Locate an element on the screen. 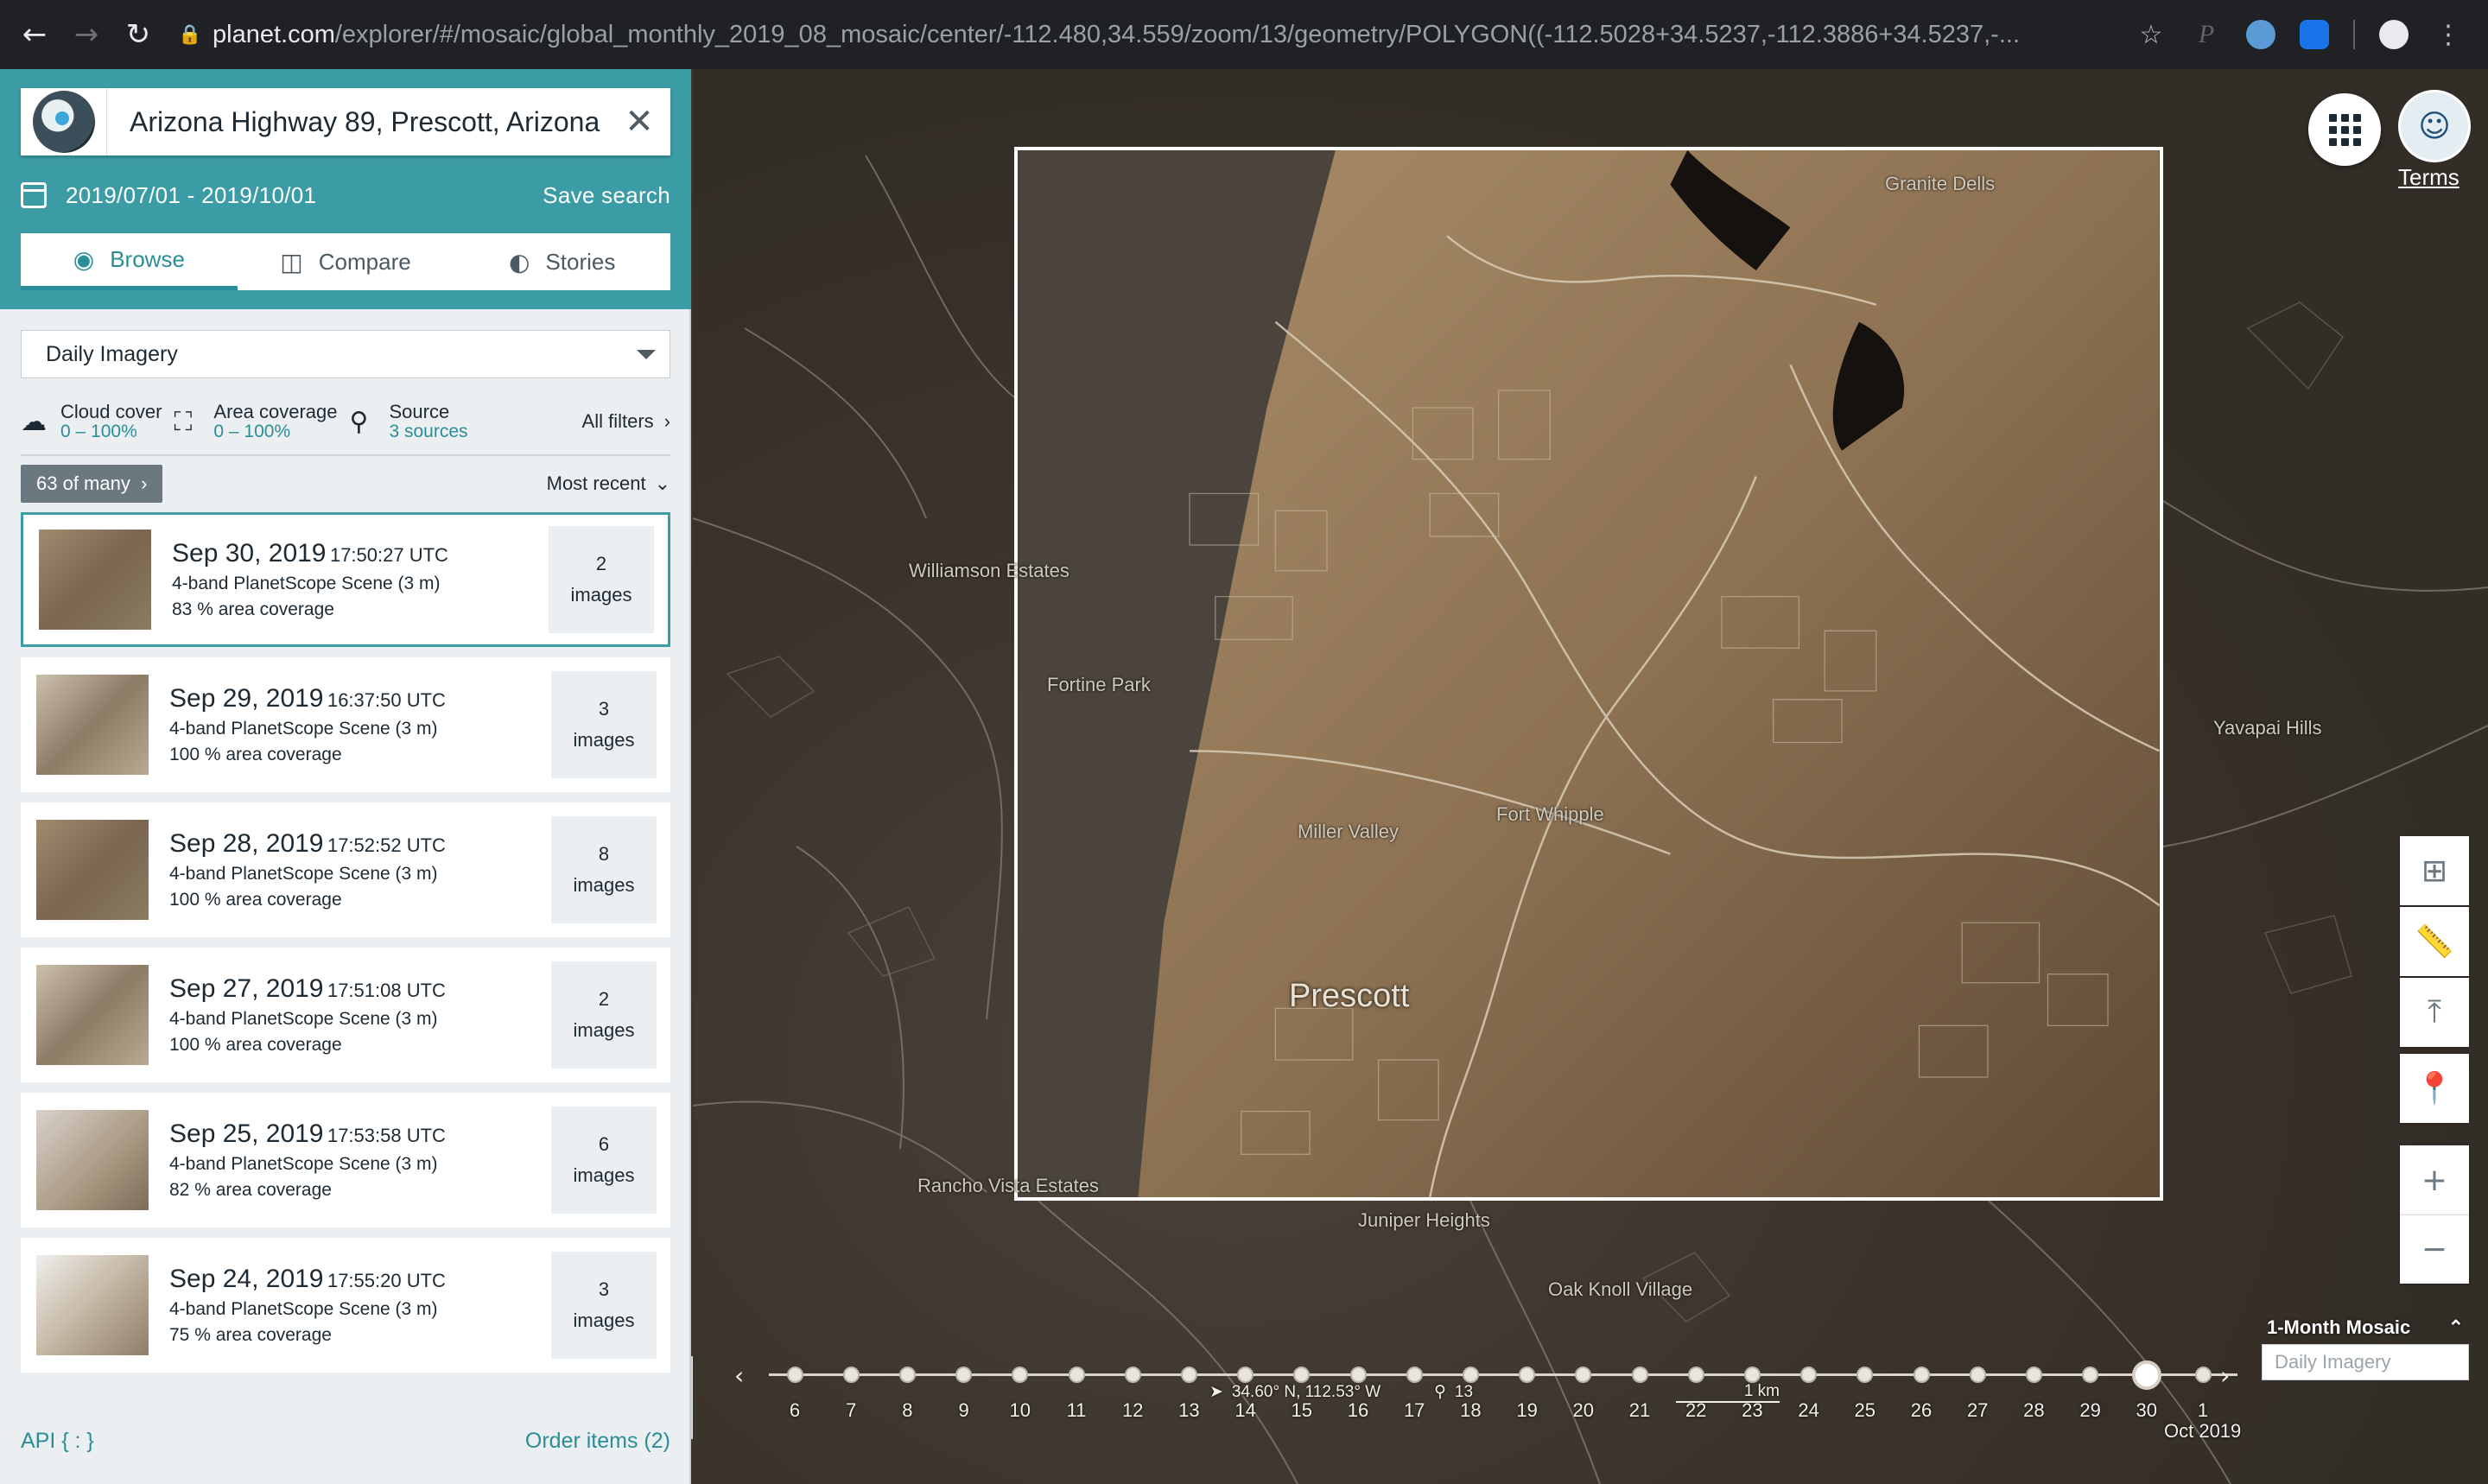  area-icon: ⛶ is located at coordinates (183, 421).